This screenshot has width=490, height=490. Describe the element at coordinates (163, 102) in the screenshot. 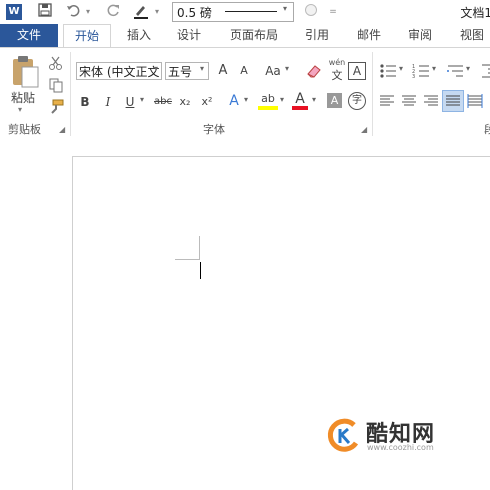

I see `strikethrough-button: abc` at that location.